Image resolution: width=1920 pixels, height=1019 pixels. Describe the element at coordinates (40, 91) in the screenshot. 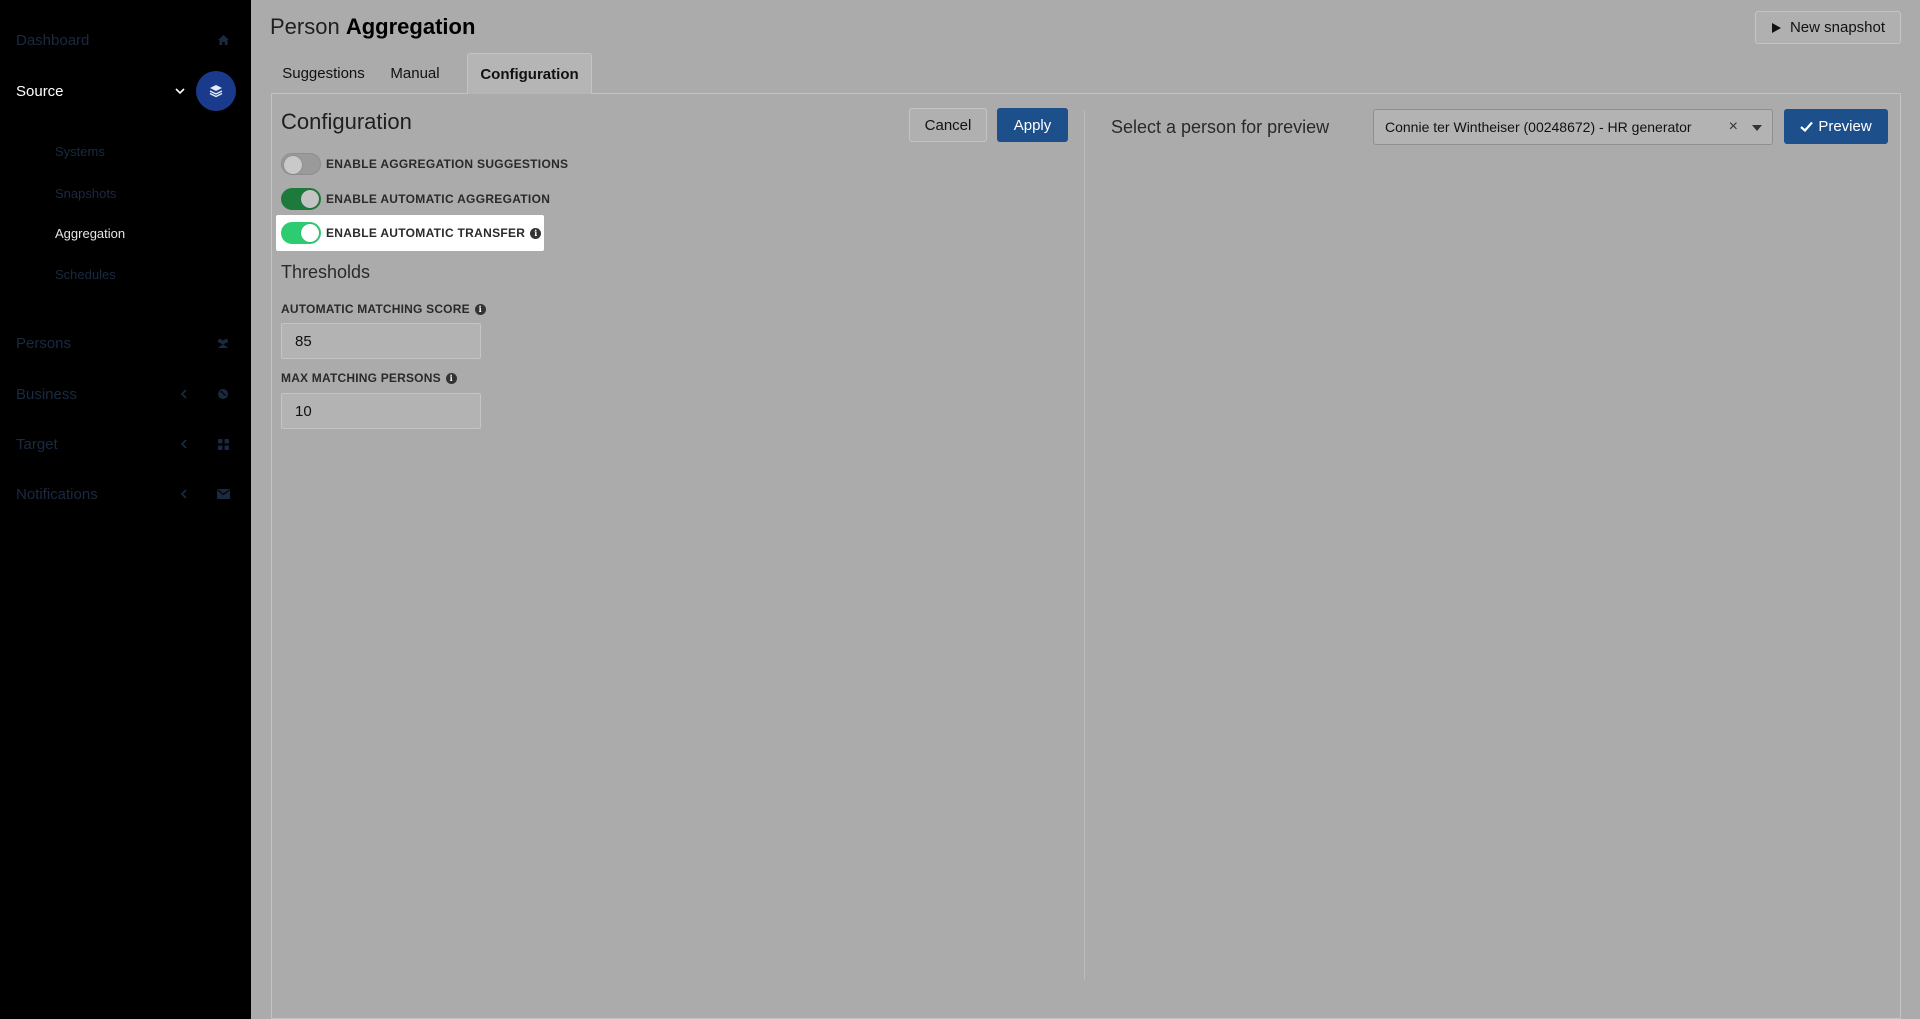

I see `sidebar-item-label: Source` at that location.